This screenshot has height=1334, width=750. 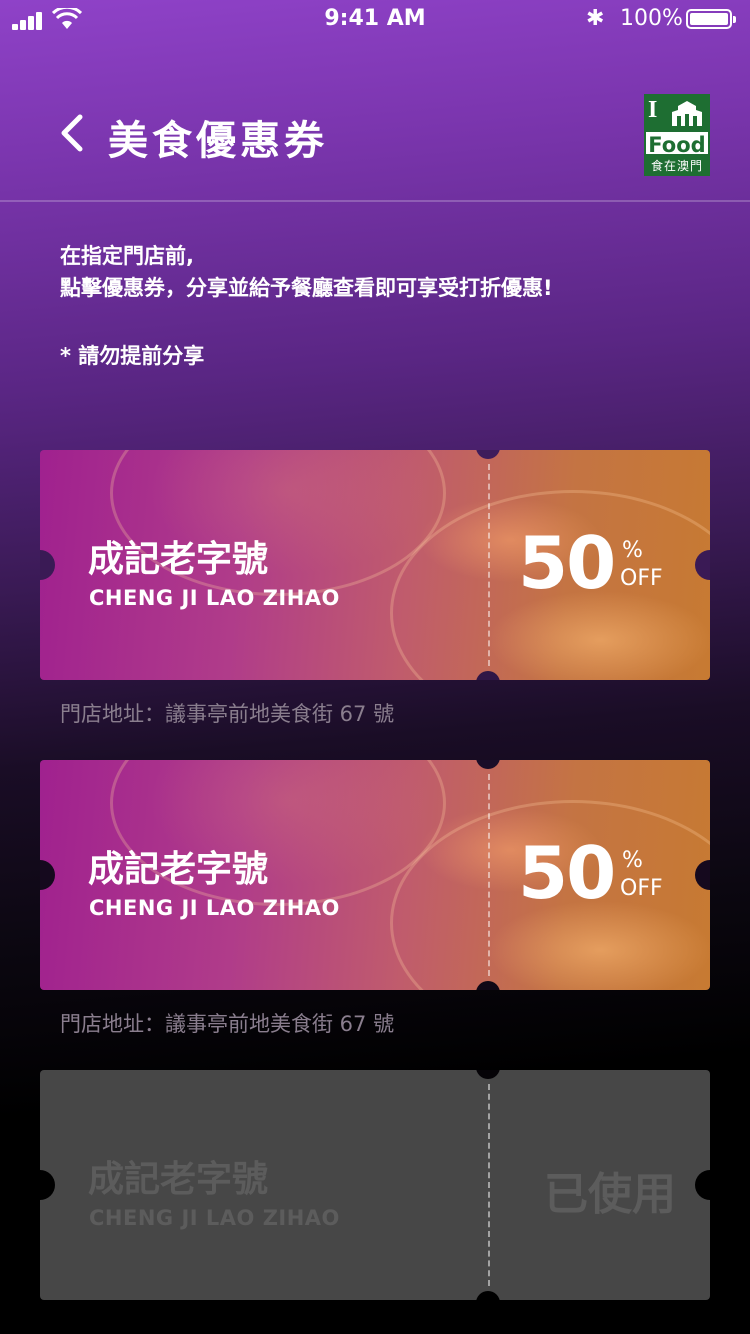 I want to click on warning-note: * 請勿提前分享, so click(x=132, y=356).